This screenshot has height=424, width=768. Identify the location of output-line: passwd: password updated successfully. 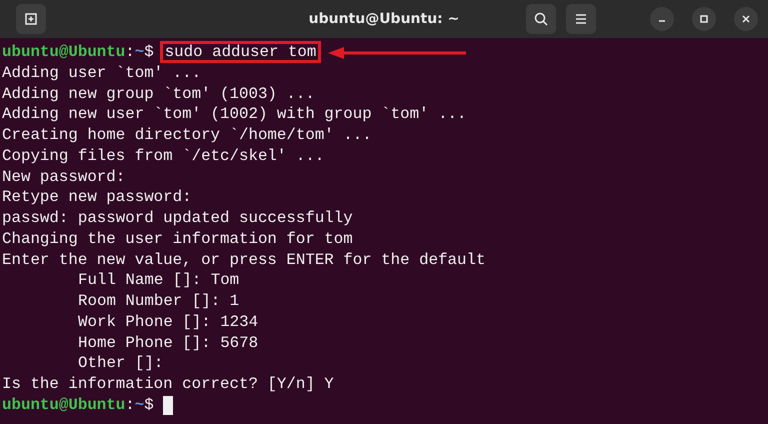
(177, 218).